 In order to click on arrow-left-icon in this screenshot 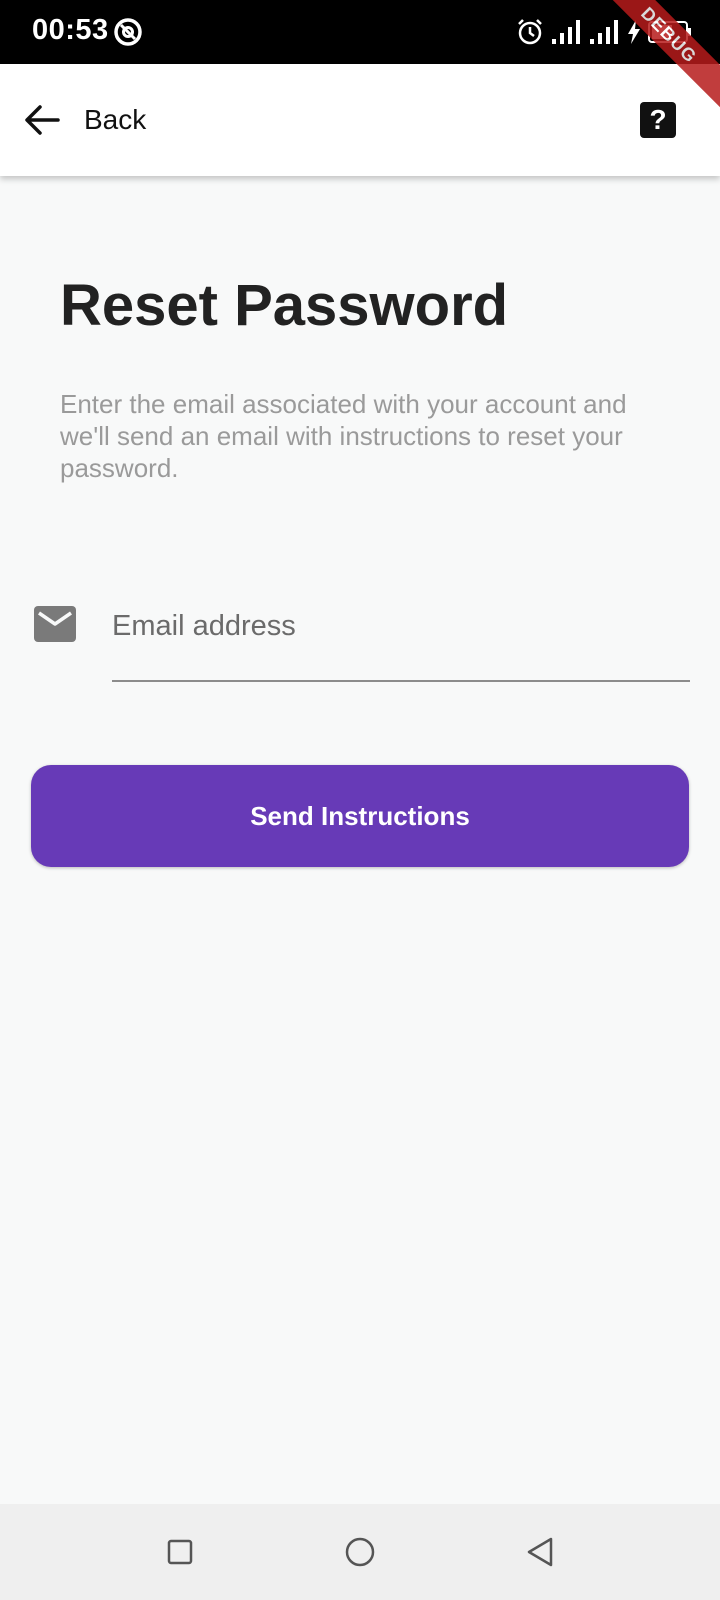, I will do `click(42, 120)`.